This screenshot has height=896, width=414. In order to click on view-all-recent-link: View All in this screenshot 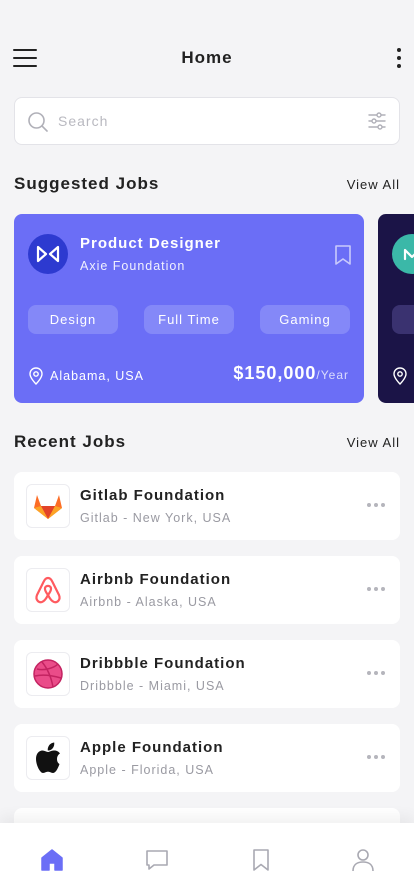, I will do `click(373, 442)`.